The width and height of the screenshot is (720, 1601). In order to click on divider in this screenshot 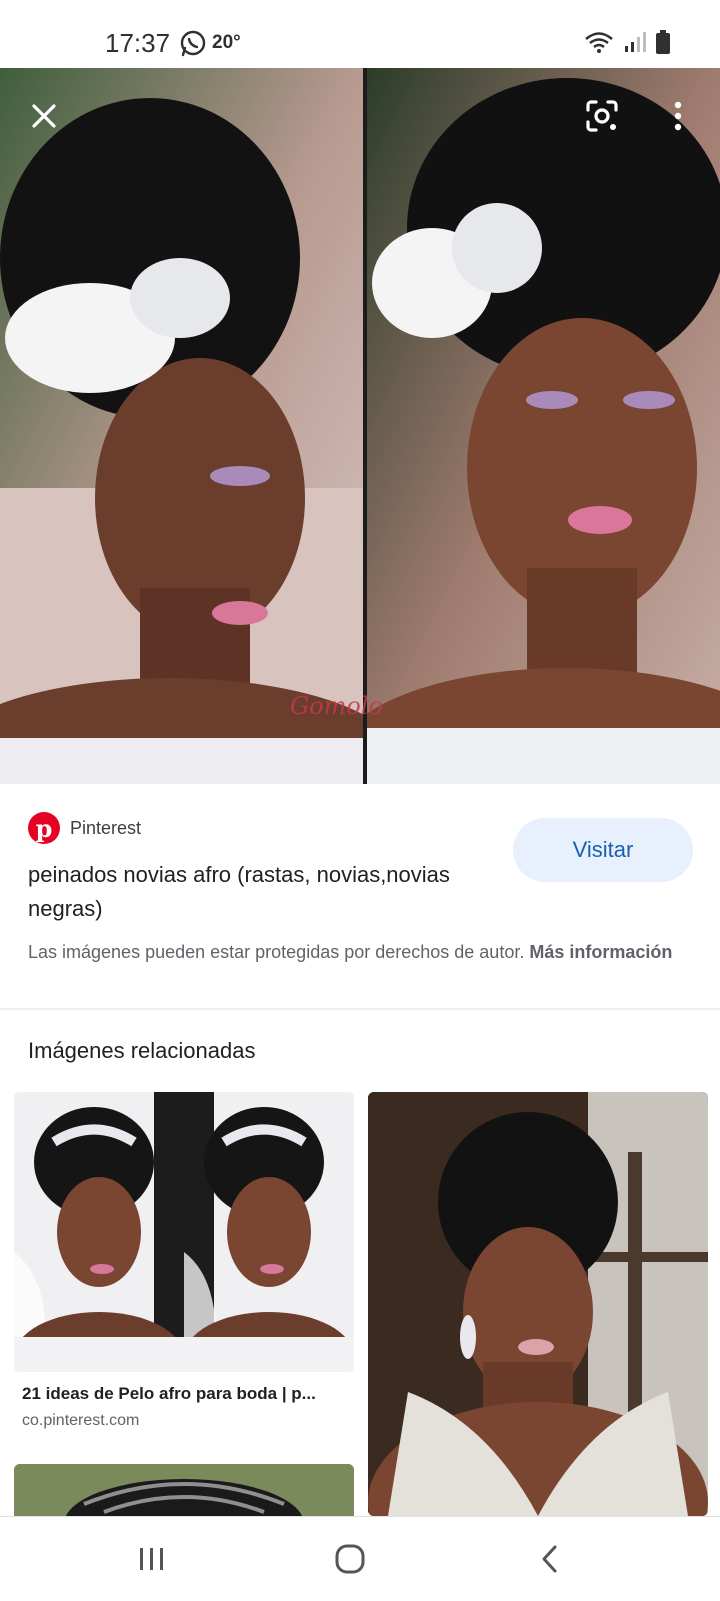, I will do `click(360, 1009)`.